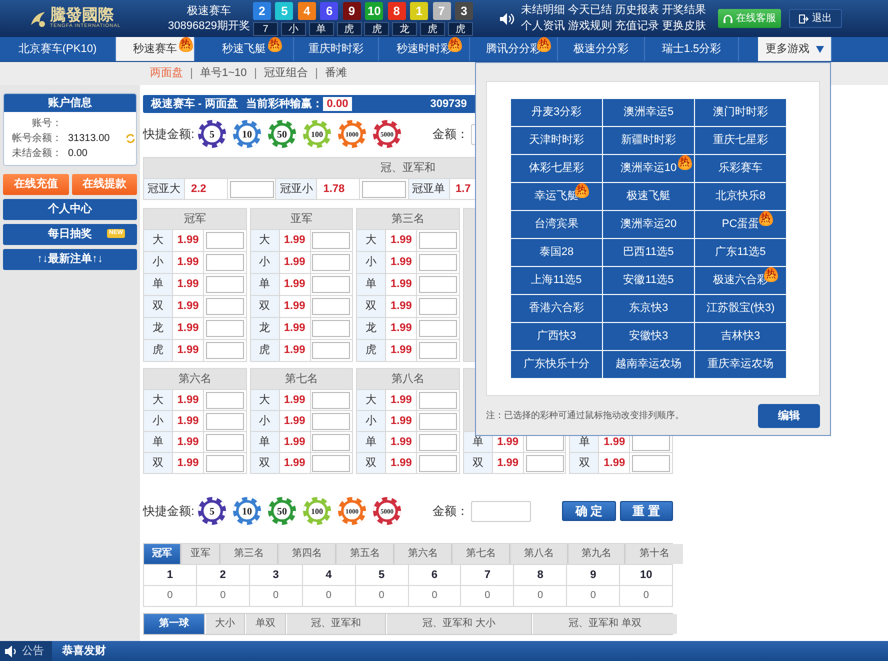  What do you see at coordinates (212, 134) in the screenshot?
I see `chip-button: 5` at bounding box center [212, 134].